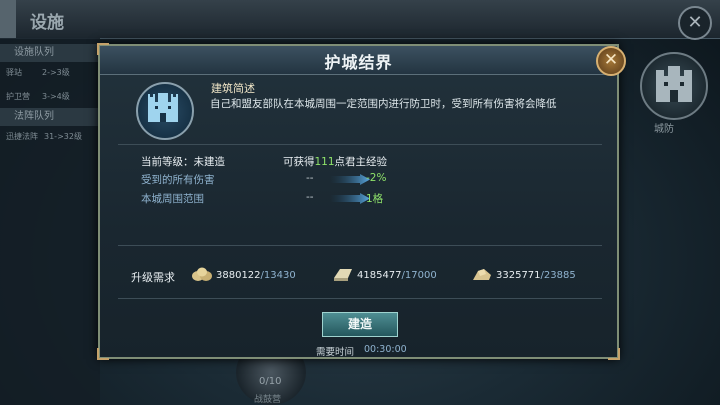 This screenshot has height=405, width=720. I want to click on queue-row-name: 驿站, so click(14, 72).